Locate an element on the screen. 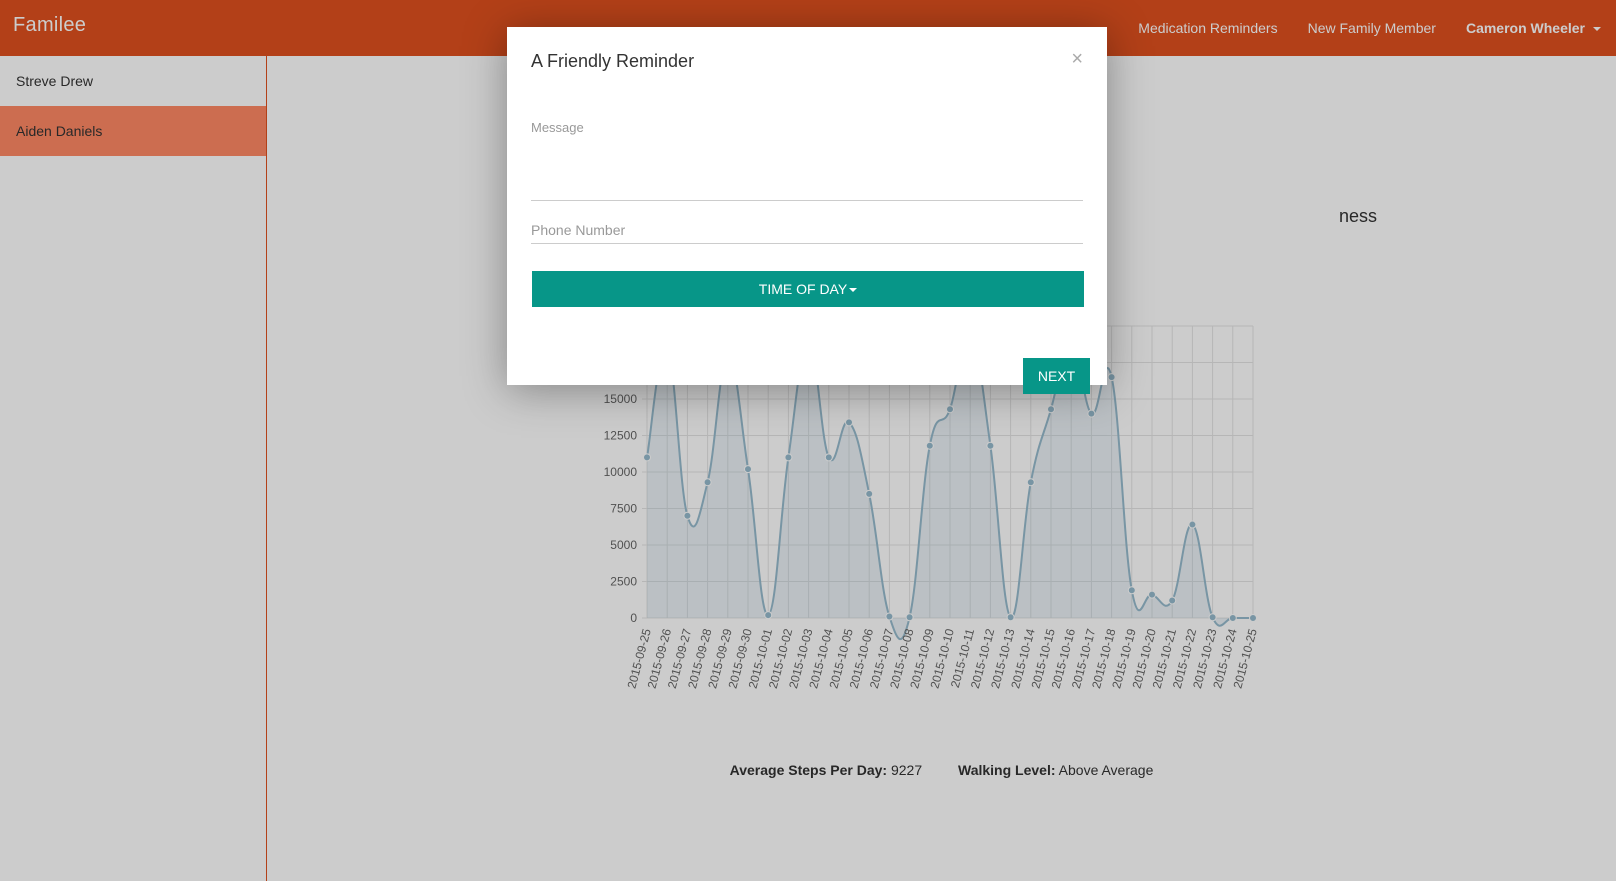 Image resolution: width=1616 pixels, height=881 pixels. message-label: Message is located at coordinates (557, 127).